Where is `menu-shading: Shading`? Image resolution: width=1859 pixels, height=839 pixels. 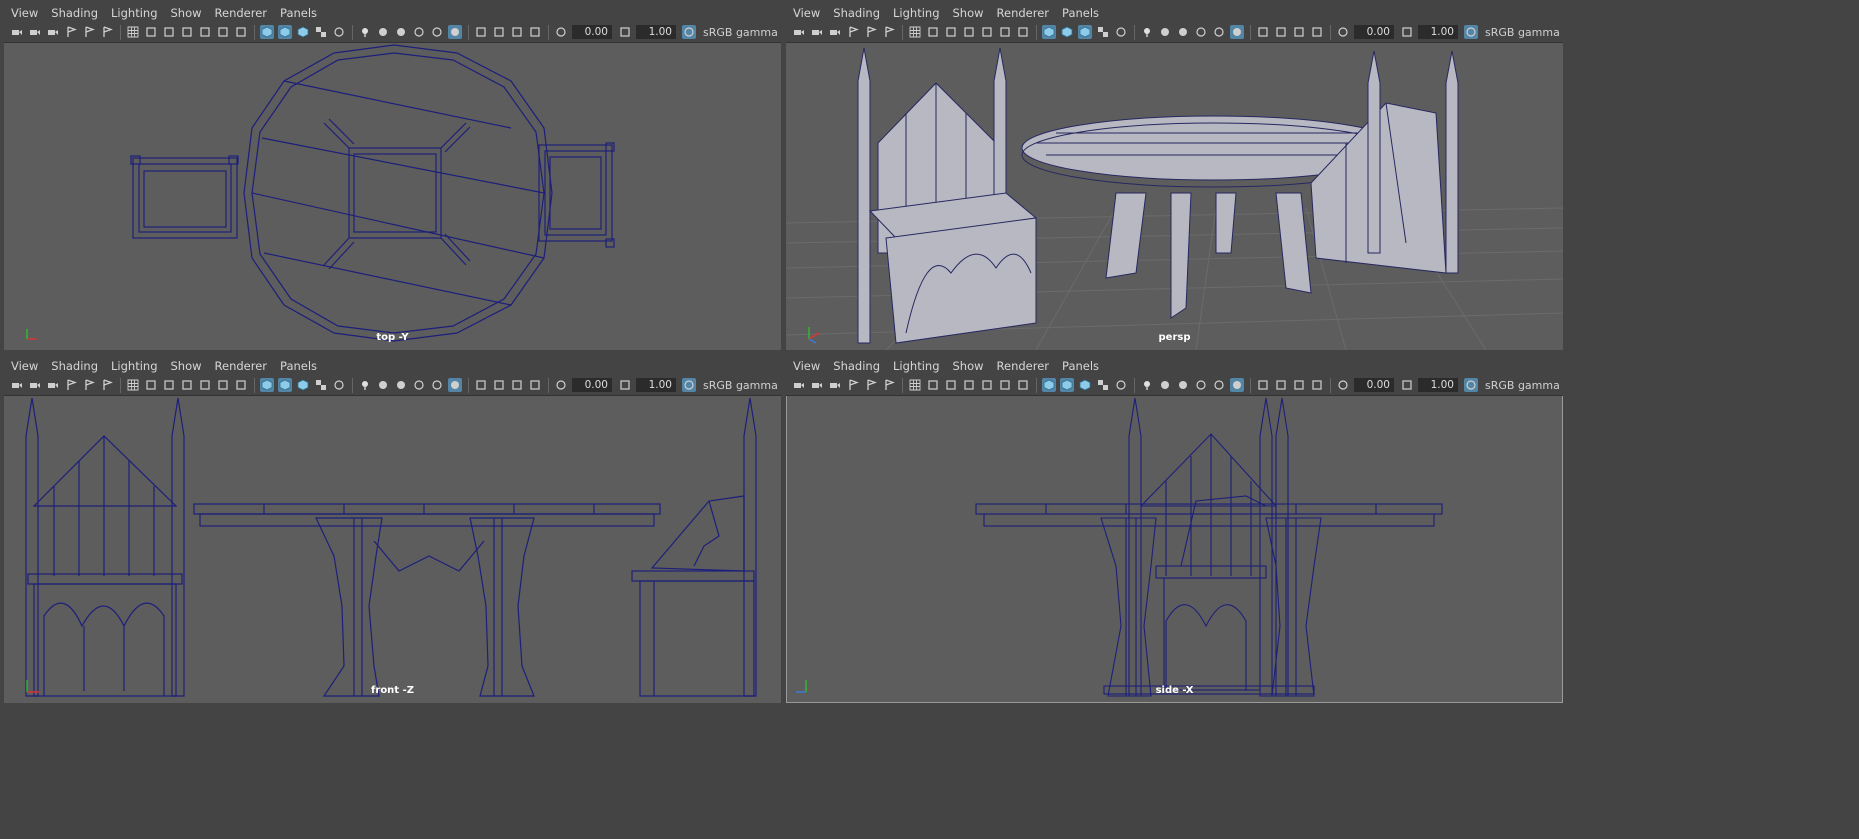
menu-shading: Shading is located at coordinates (856, 366).